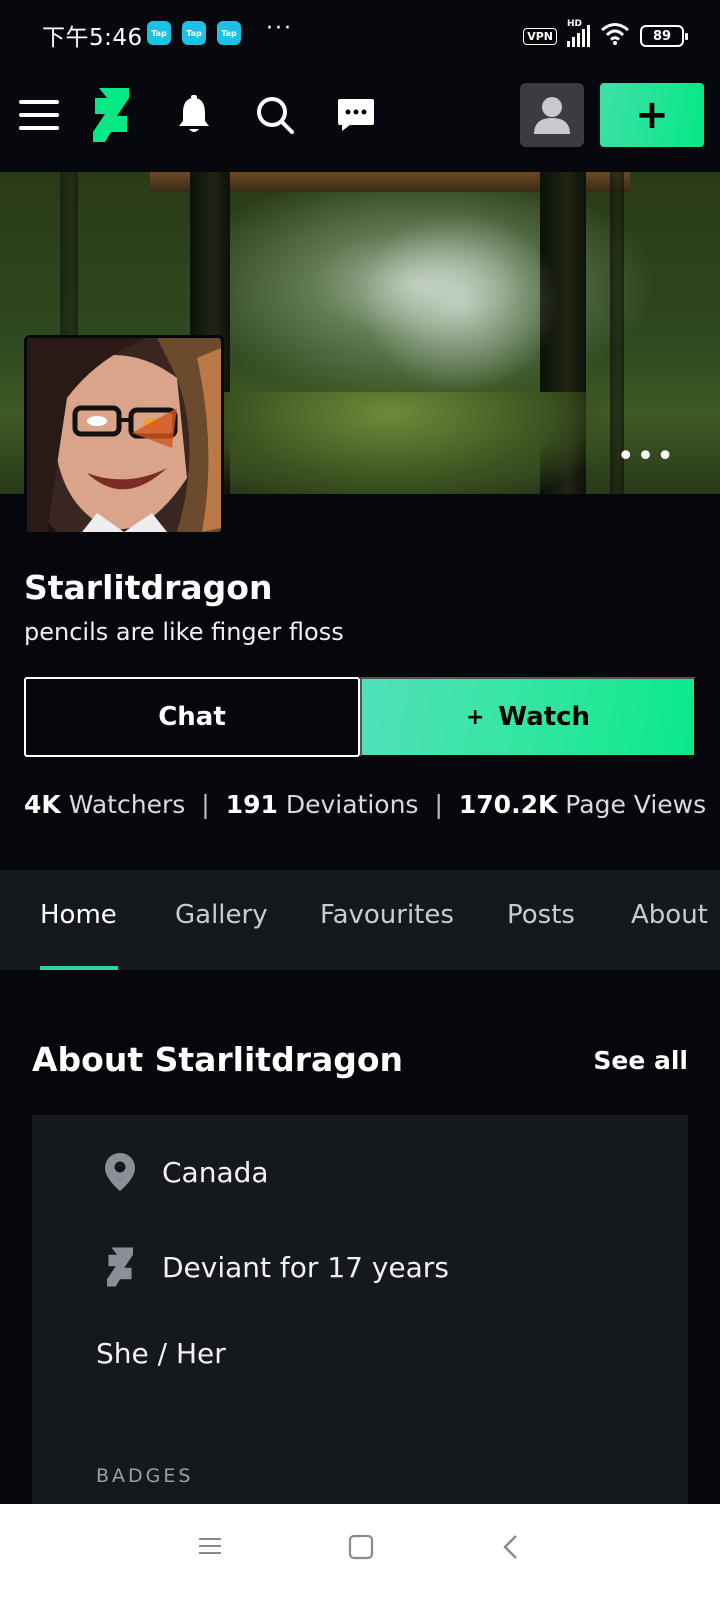 Image resolution: width=720 pixels, height=1600 pixels. I want to click on deviant-since-text: Deviant for 17 years, so click(305, 1267).